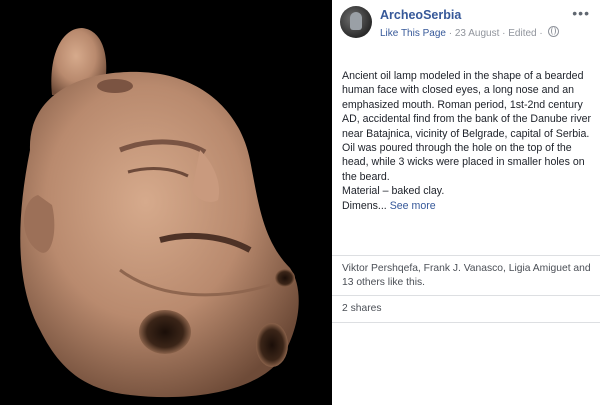 The height and width of the screenshot is (405, 600). What do you see at coordinates (356, 22) in the screenshot?
I see `page-avatar` at bounding box center [356, 22].